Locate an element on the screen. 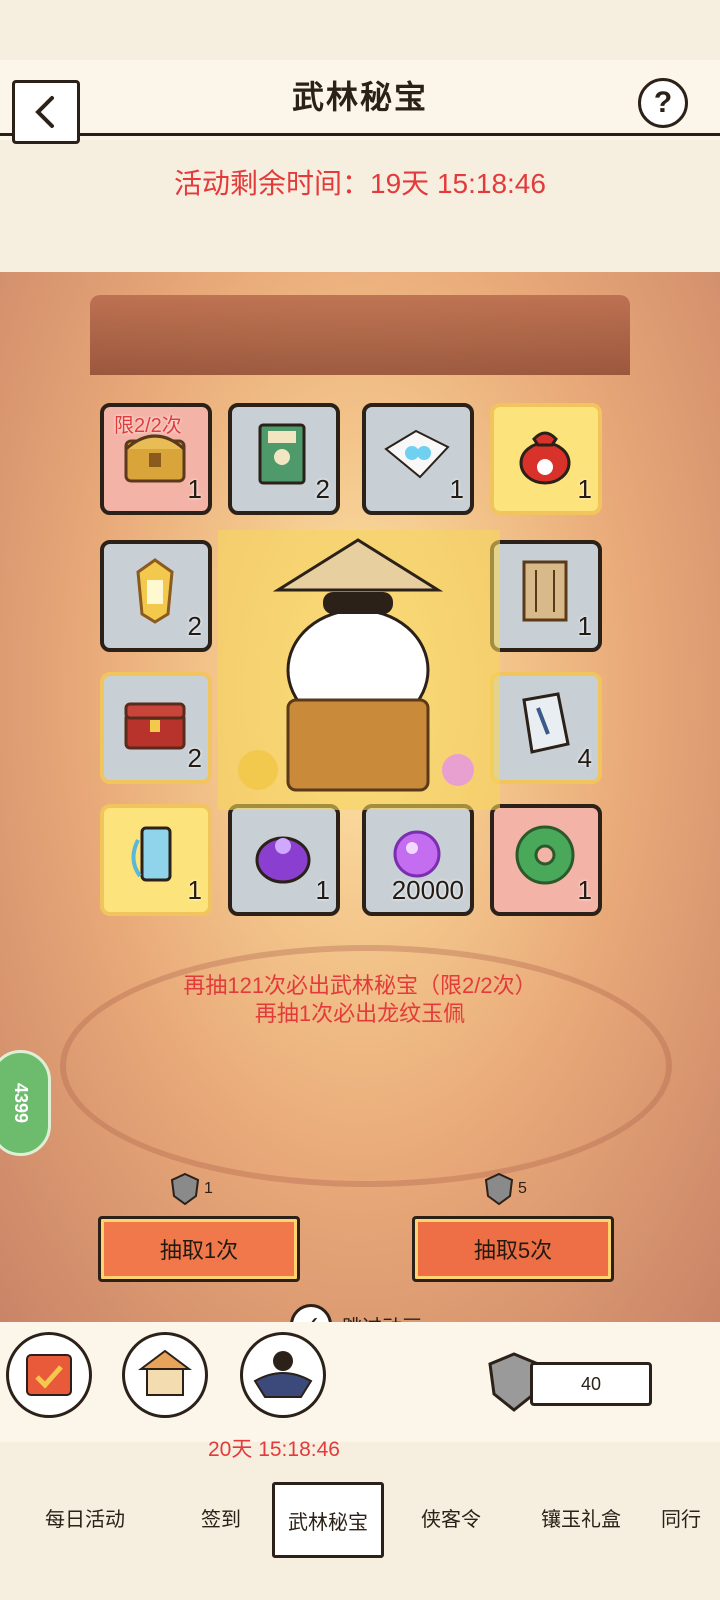  talisman-icon is located at coordinates (151, 854).